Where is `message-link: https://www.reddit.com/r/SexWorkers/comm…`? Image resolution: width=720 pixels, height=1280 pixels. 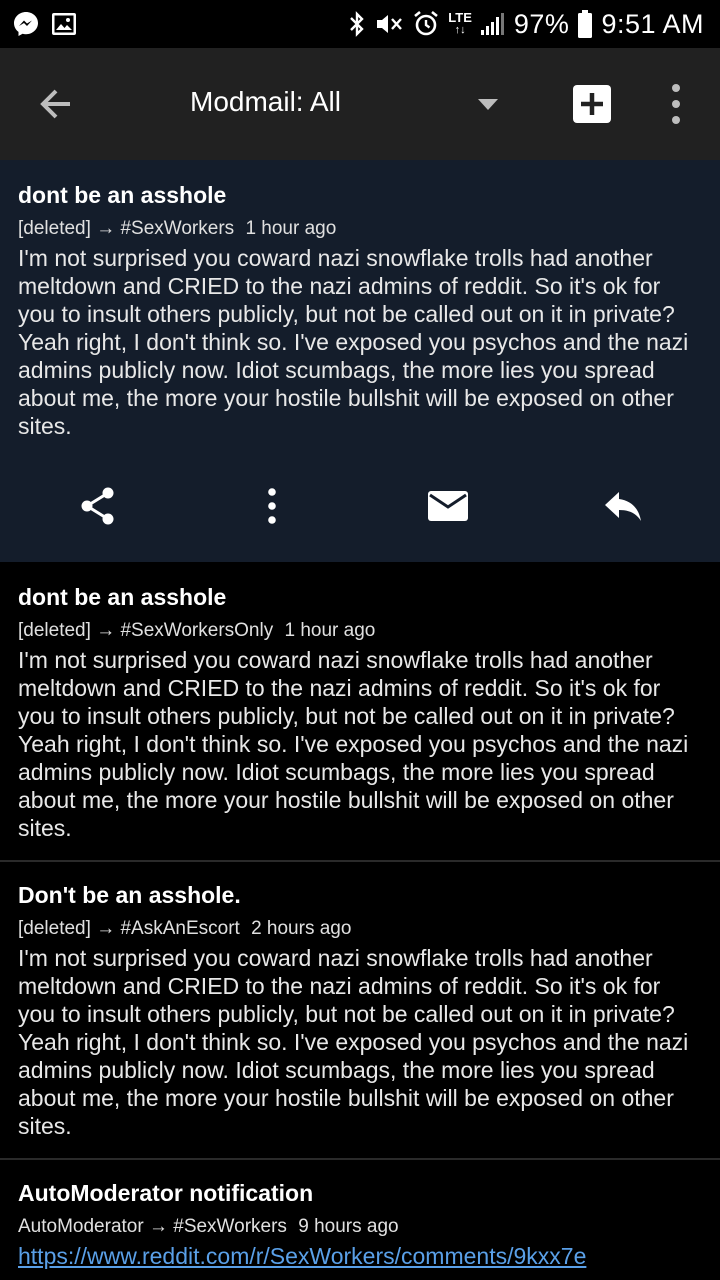 message-link: https://www.reddit.com/r/SexWorkers/comm… is located at coordinates (360, 1256).